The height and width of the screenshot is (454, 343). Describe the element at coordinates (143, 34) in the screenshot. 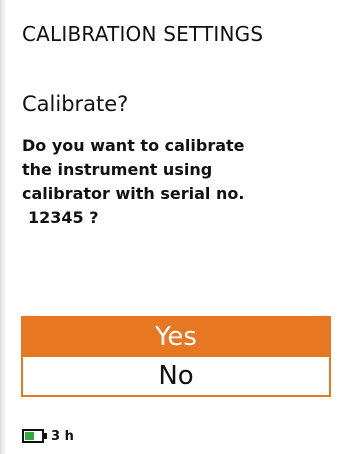

I see `page-title: CALIBRATION SETTINGS` at that location.